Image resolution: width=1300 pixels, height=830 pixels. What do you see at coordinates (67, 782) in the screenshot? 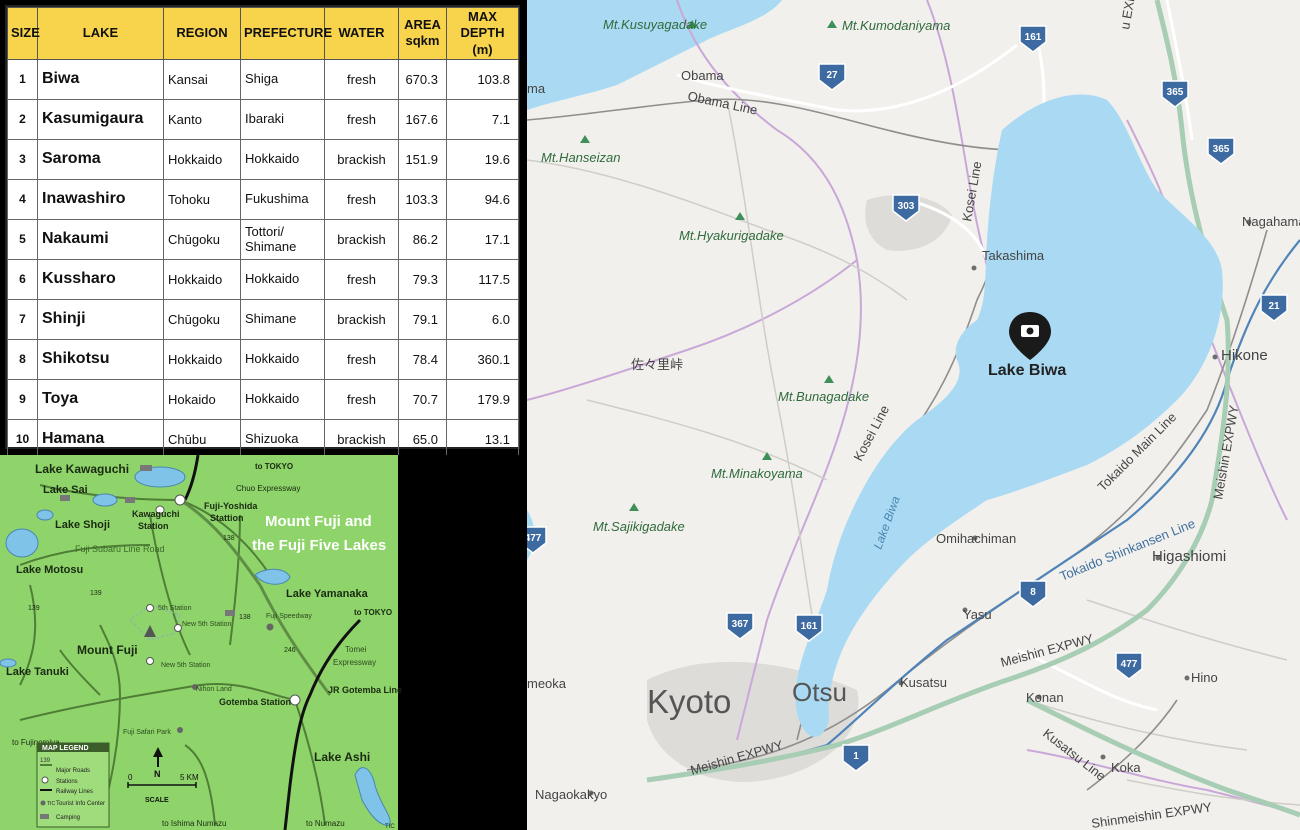
I see `legend-stations: Stations` at bounding box center [67, 782].